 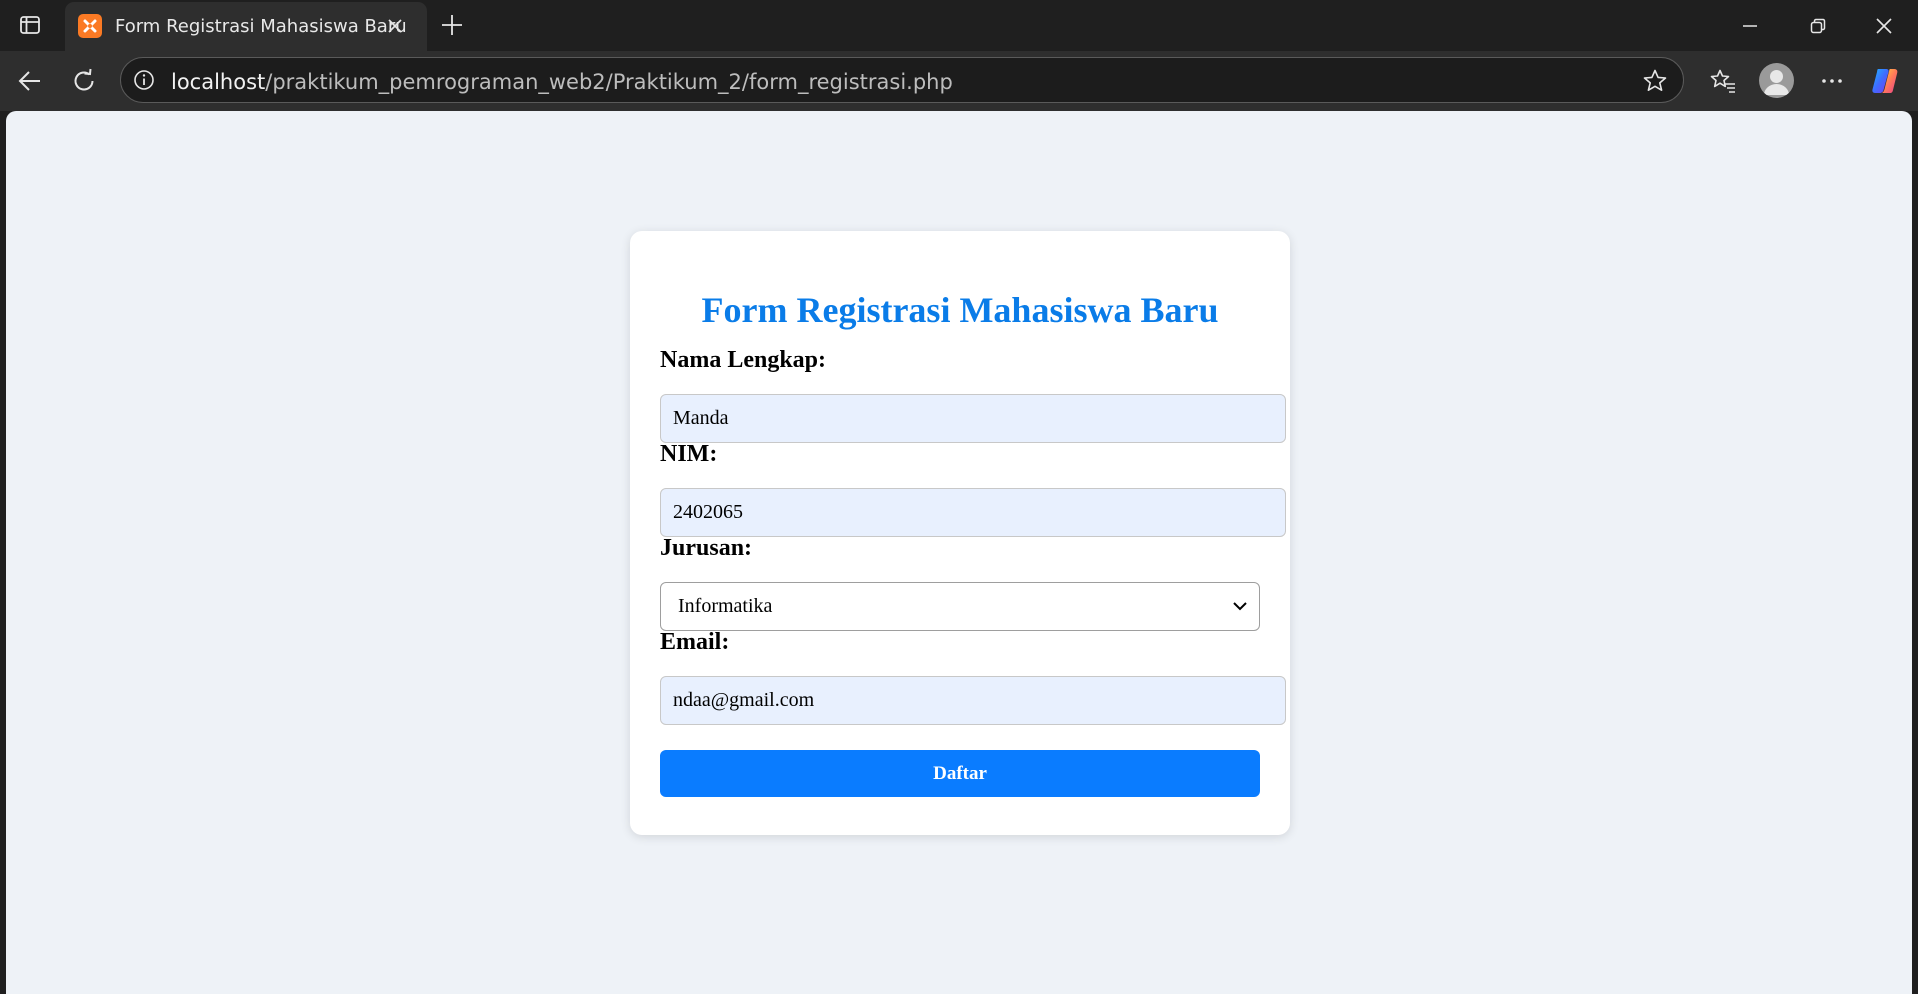 I want to click on daftar-button: Daftar, so click(x=960, y=773).